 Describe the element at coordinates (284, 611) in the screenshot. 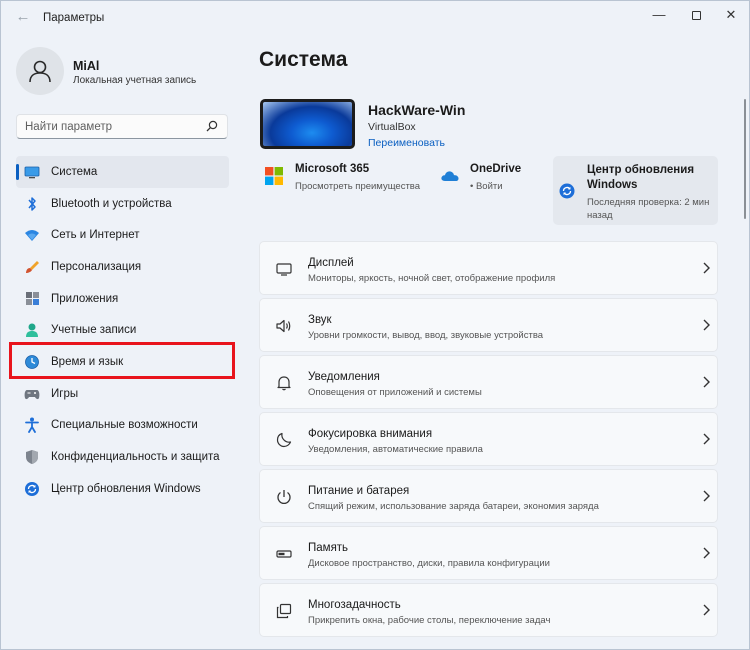

I see `multitask-icon` at that location.